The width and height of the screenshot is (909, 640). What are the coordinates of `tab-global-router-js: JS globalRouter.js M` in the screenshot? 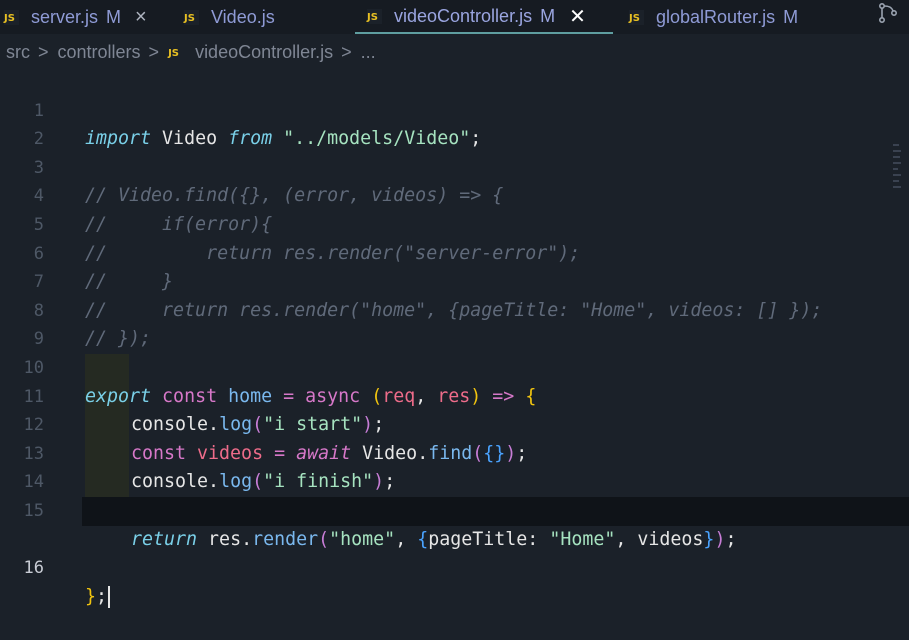 It's located at (705, 17).